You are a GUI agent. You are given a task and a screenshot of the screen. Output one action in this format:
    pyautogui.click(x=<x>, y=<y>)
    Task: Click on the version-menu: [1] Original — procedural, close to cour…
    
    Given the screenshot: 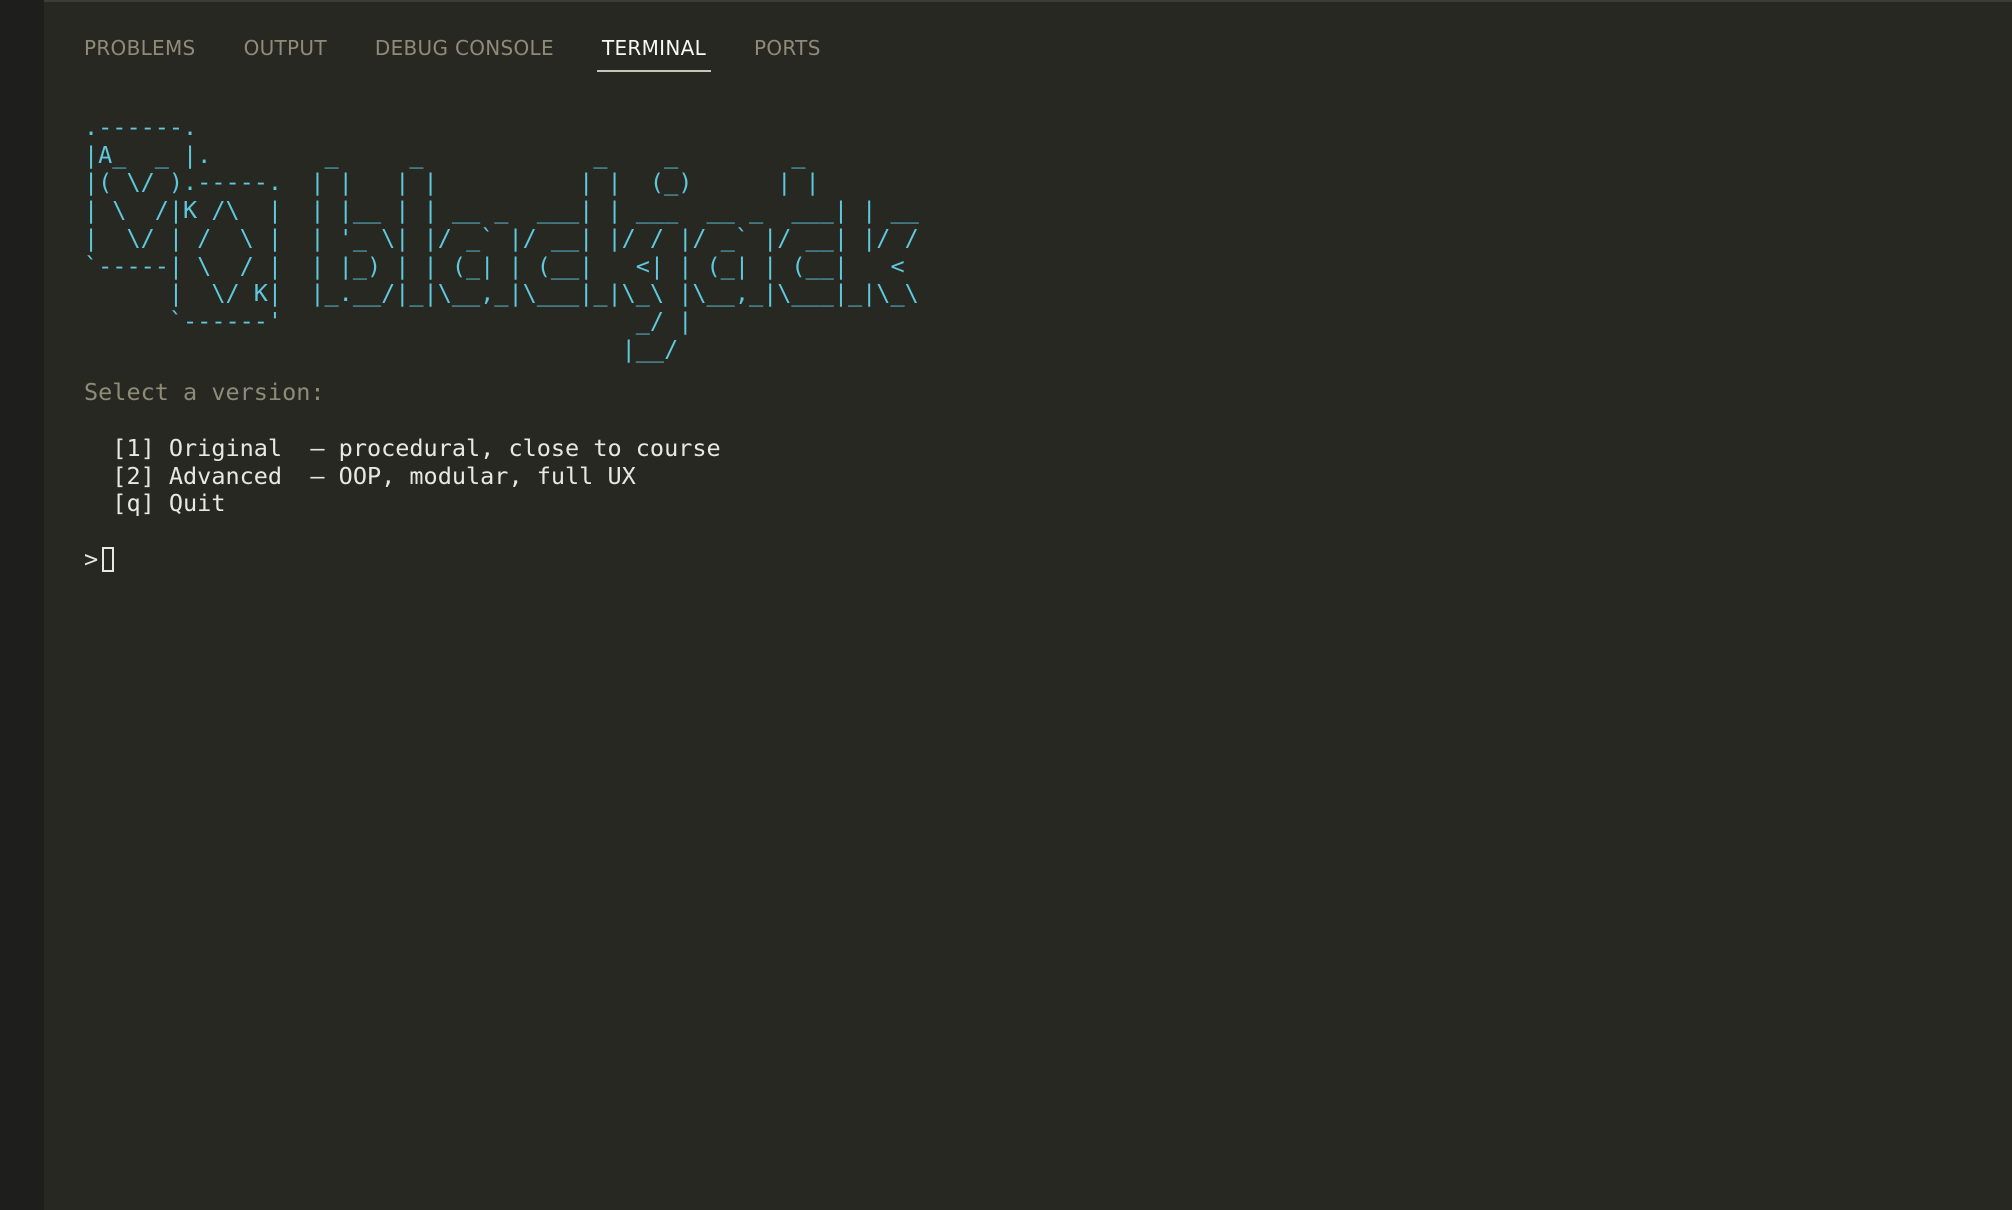 What is the action you would take?
    pyautogui.click(x=1034, y=476)
    